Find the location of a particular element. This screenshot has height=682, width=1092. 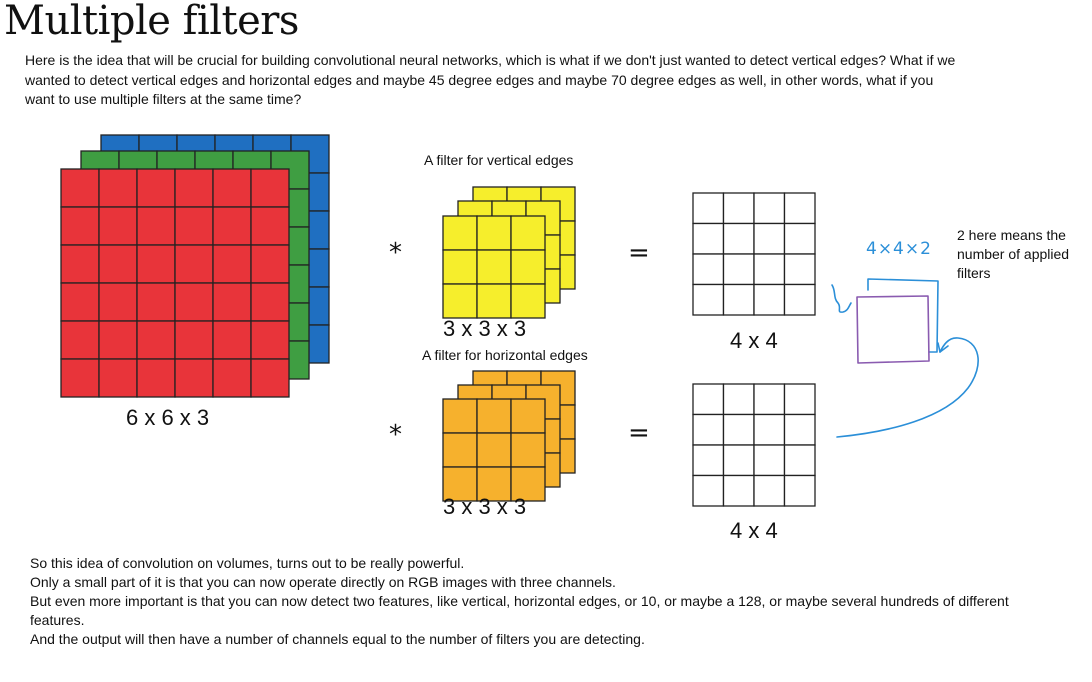

filter-vertical-label: A filter for vertical edges is located at coordinates (499, 160).